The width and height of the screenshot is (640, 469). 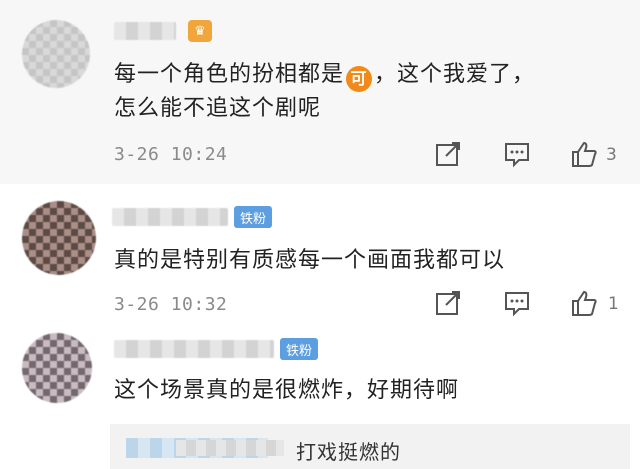 I want to click on like-count: 3, so click(x=611, y=155).